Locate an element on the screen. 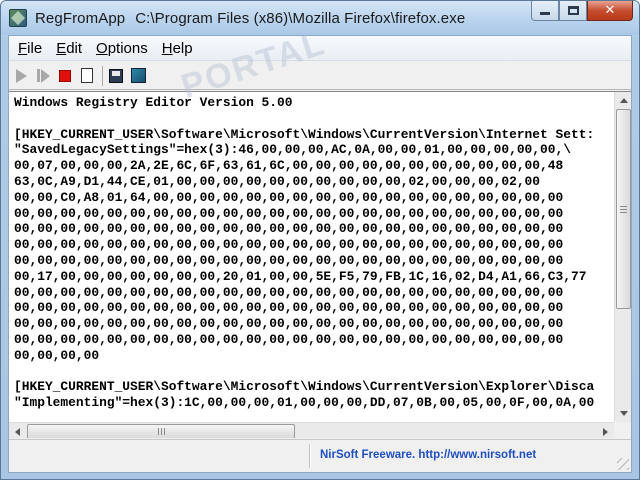 This screenshot has width=640, height=480. status-divider is located at coordinates (309, 456).